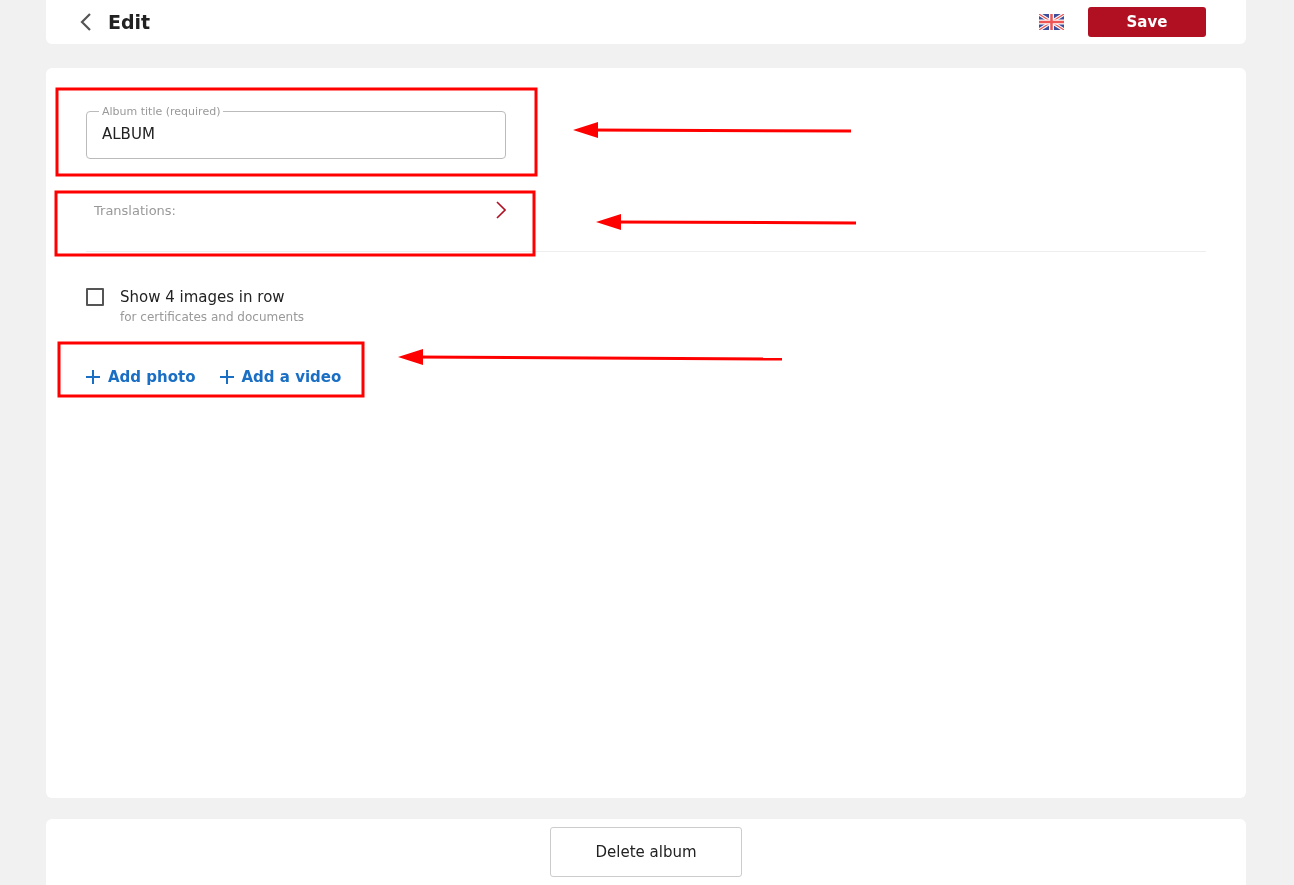  What do you see at coordinates (129, 134) in the screenshot?
I see `field-value: ALBUM` at bounding box center [129, 134].